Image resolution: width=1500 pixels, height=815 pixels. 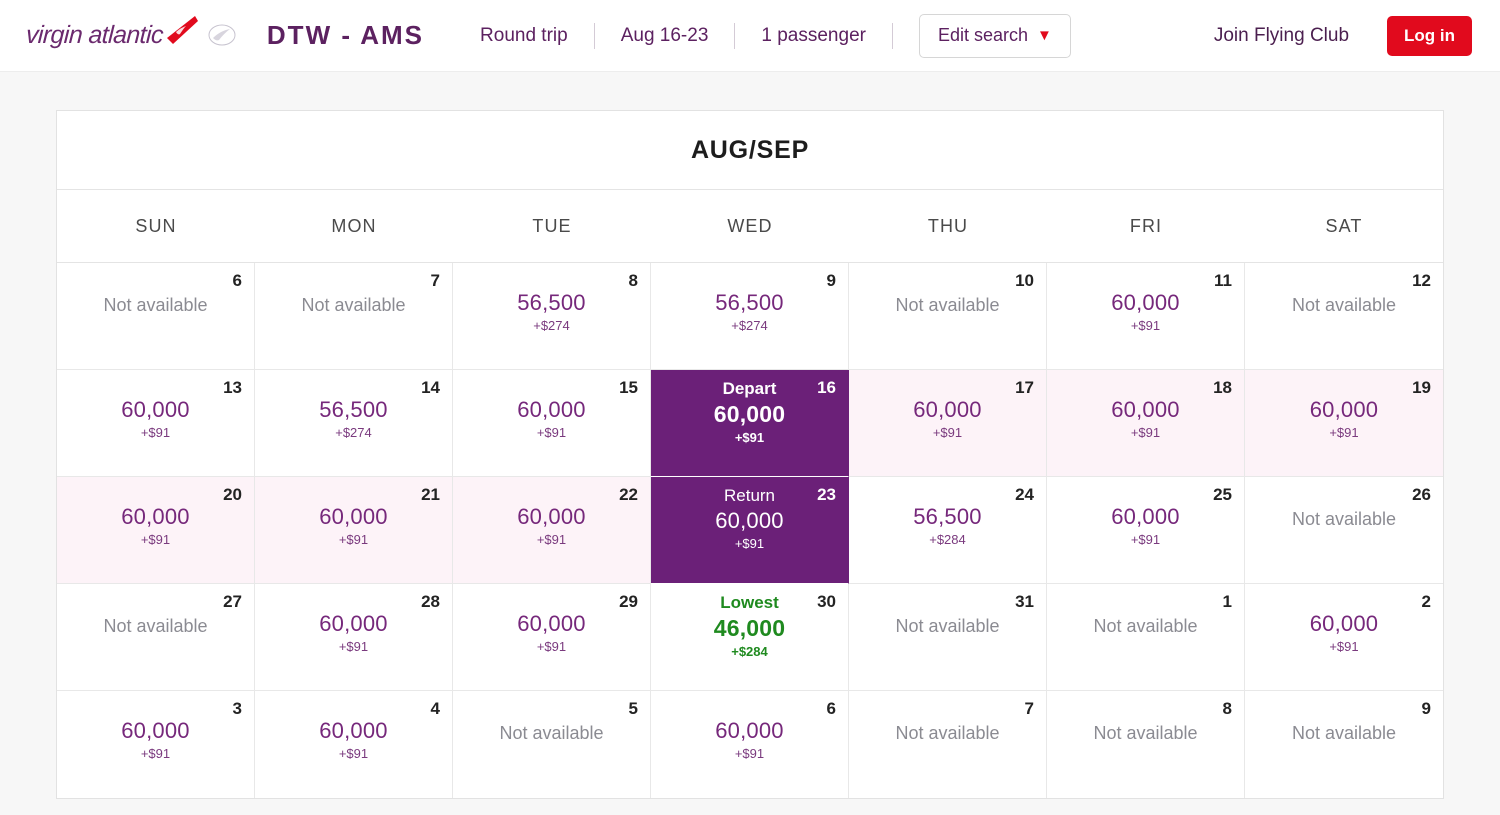 I want to click on day-number: 8, so click(x=1227, y=708).